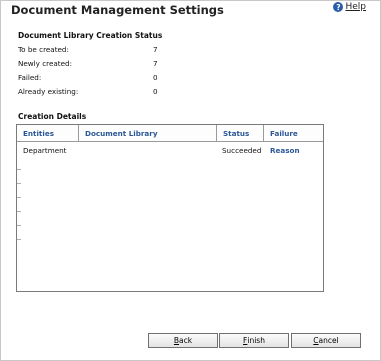 This screenshot has height=361, width=381. I want to click on question-icon: ?, so click(338, 7).